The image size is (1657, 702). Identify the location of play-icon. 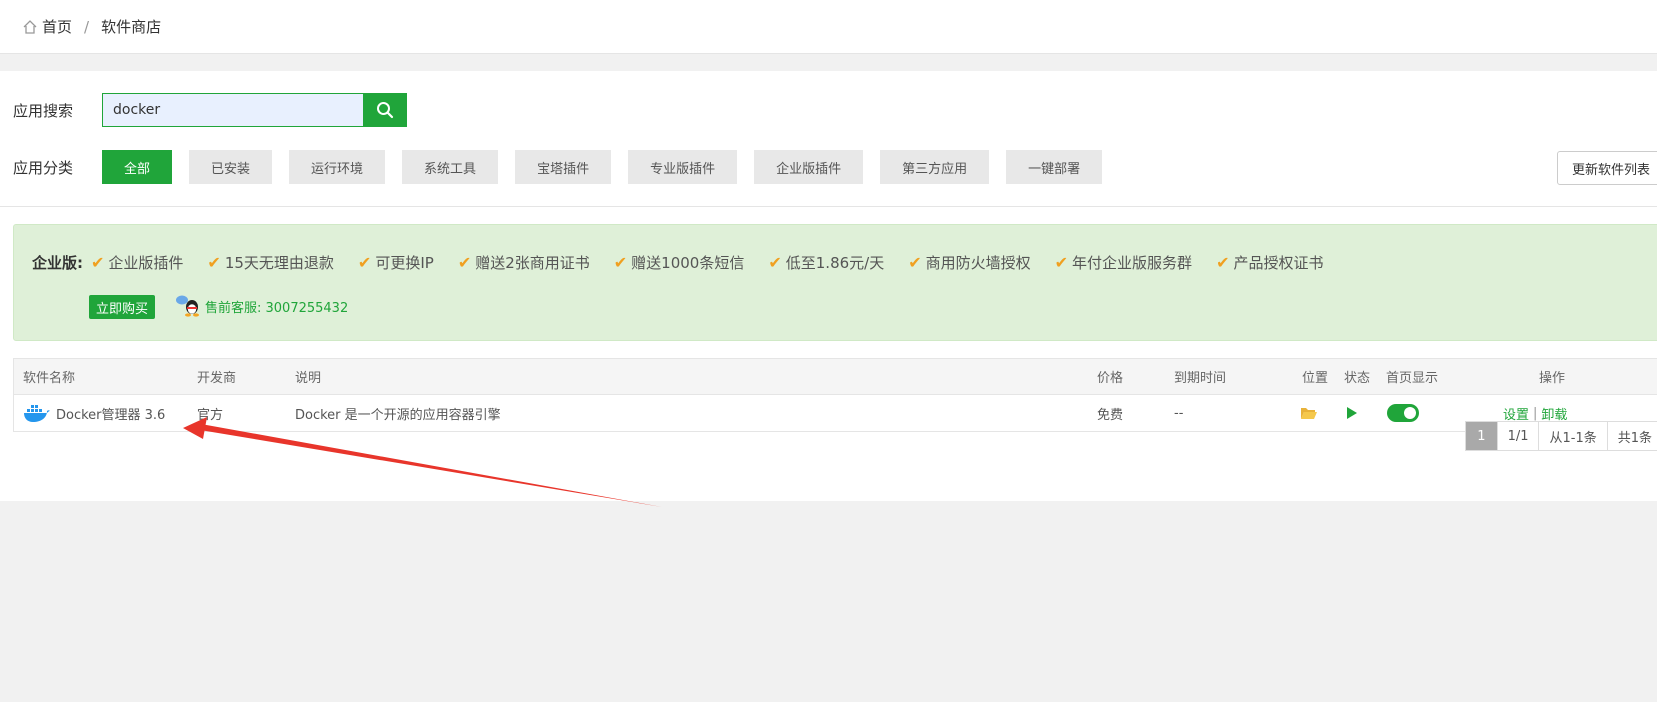
(1352, 413).